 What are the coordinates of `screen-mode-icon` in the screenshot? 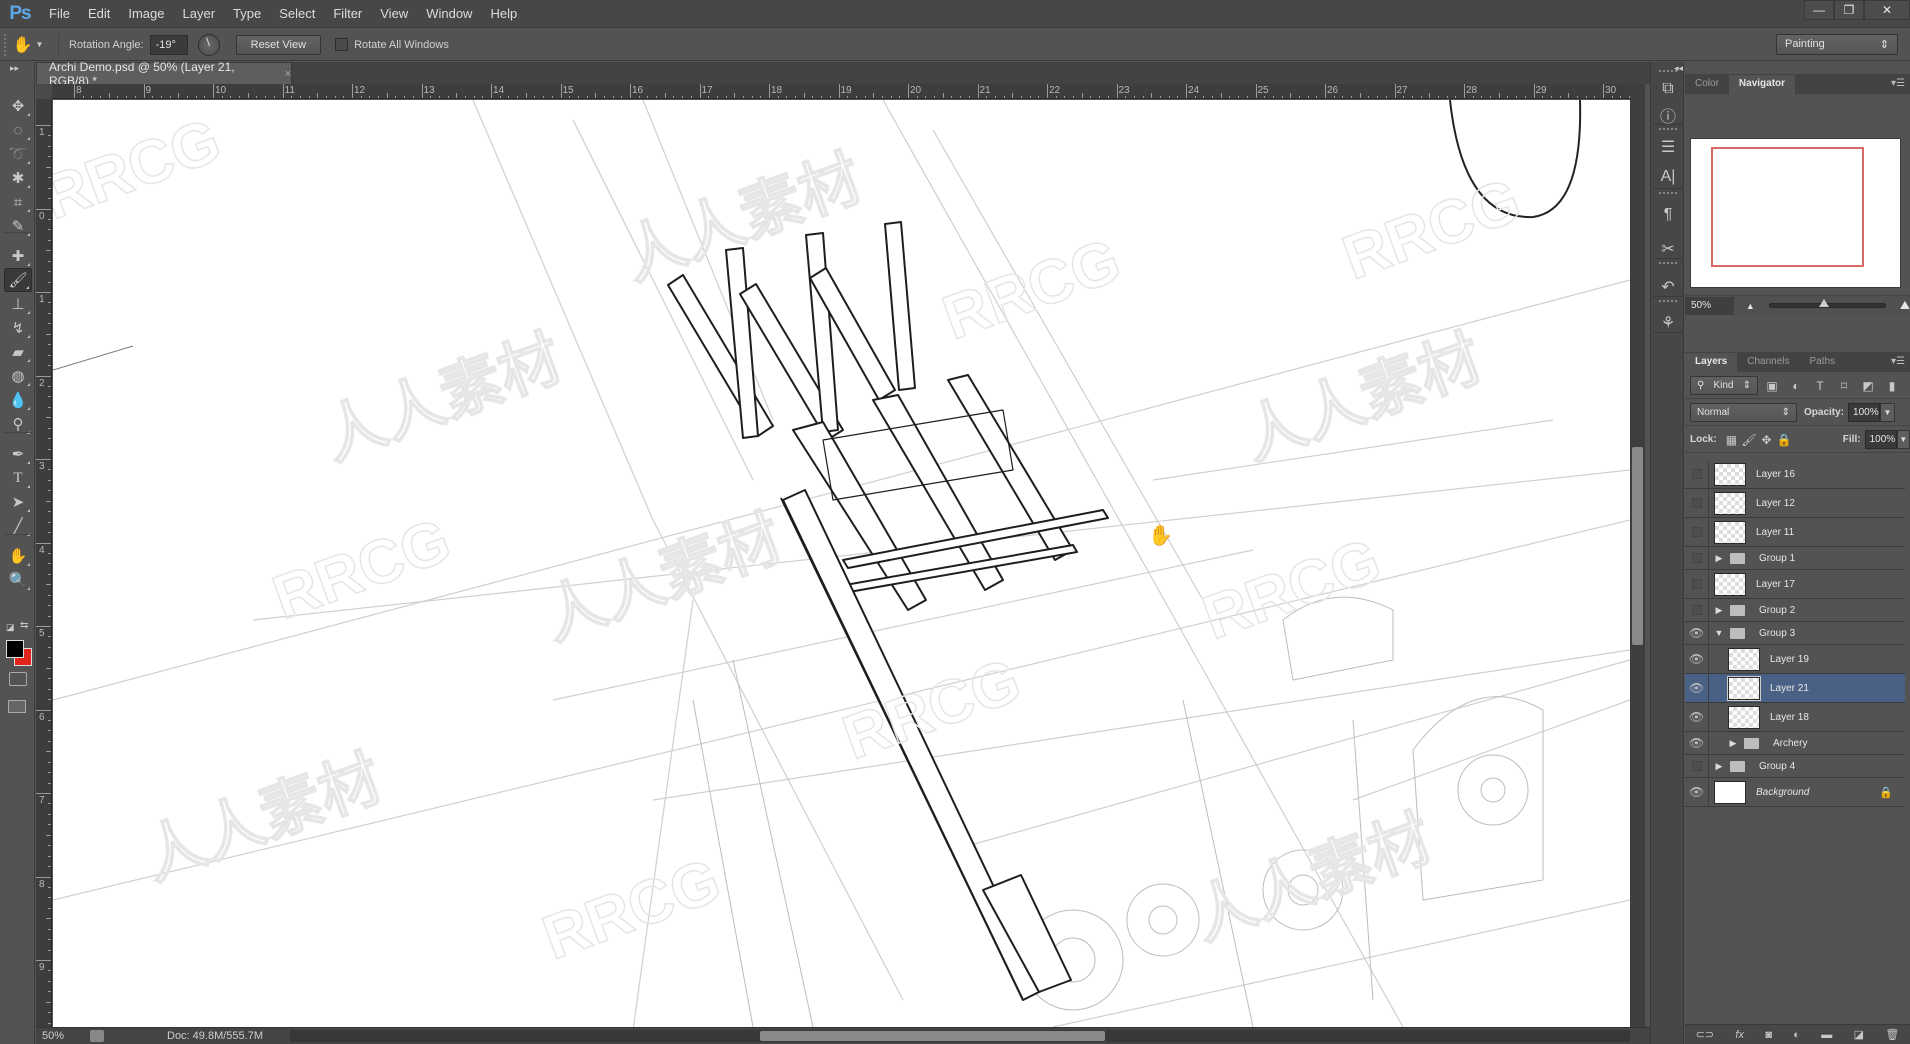 It's located at (17, 706).